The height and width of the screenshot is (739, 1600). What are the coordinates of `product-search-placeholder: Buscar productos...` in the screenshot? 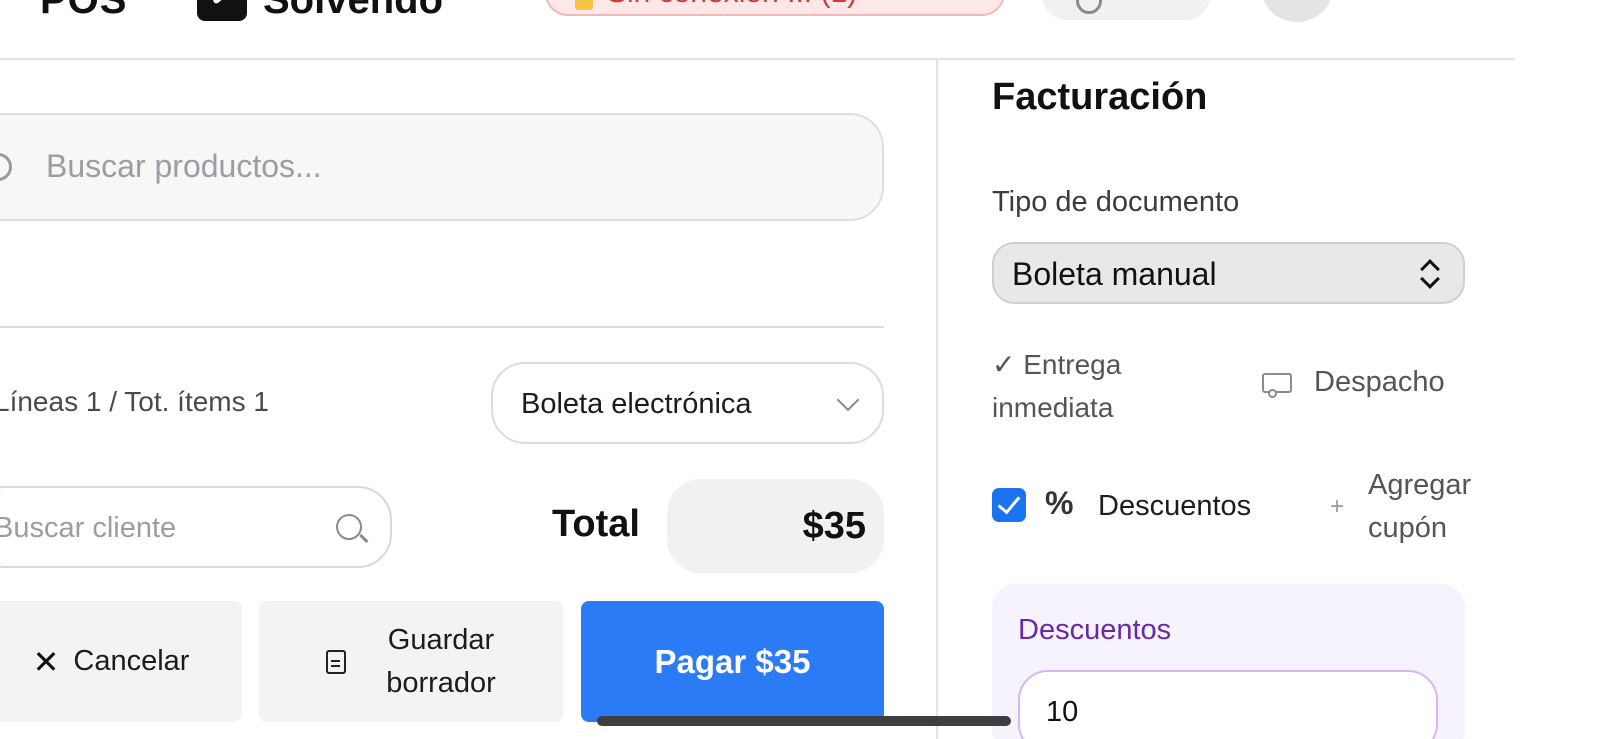 It's located at (184, 166).